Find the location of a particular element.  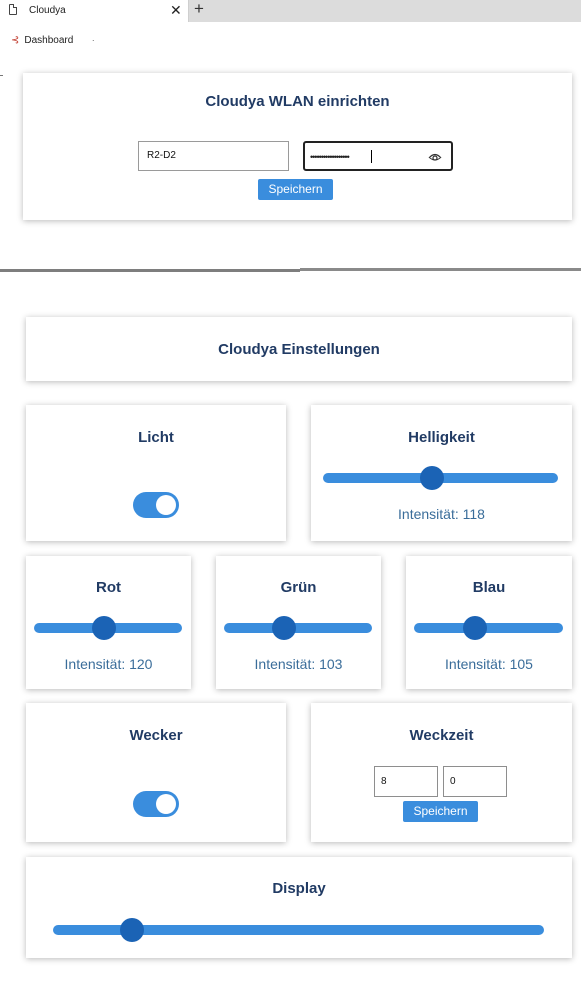

rot-card: Rot Intensität: 120 is located at coordinates (108, 622).